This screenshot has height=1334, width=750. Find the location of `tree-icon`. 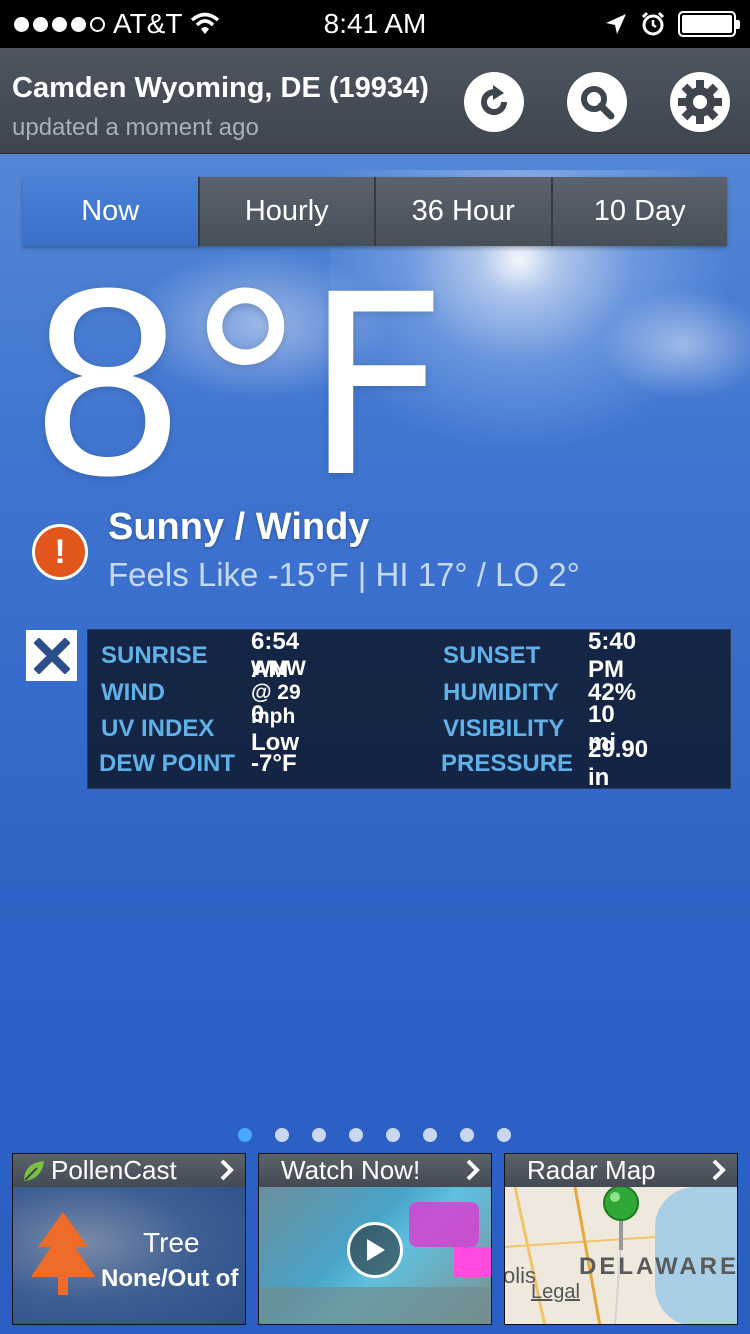

tree-icon is located at coordinates (63, 1253).